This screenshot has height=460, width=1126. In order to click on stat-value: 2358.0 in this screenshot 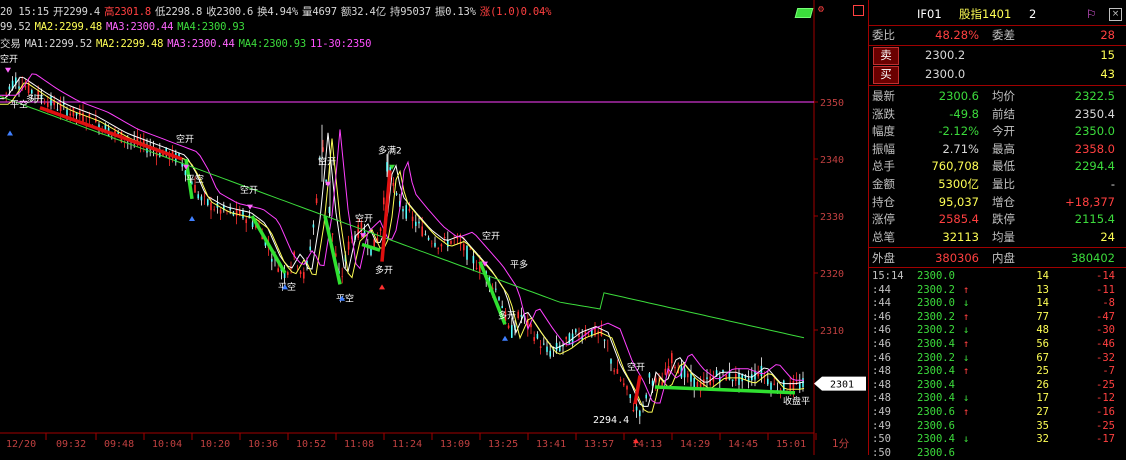, I will do `click(1094, 148)`.